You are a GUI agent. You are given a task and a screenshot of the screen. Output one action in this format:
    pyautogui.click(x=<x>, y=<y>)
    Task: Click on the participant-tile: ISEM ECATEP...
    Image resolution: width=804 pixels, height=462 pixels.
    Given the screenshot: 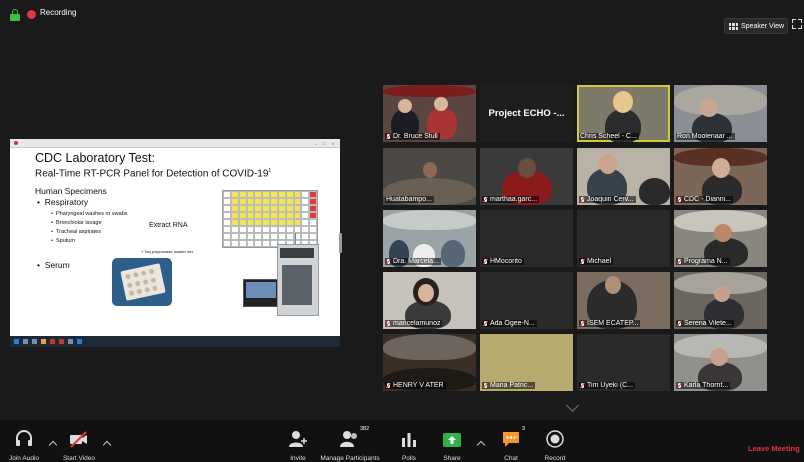 What is the action you would take?
    pyautogui.click(x=623, y=300)
    